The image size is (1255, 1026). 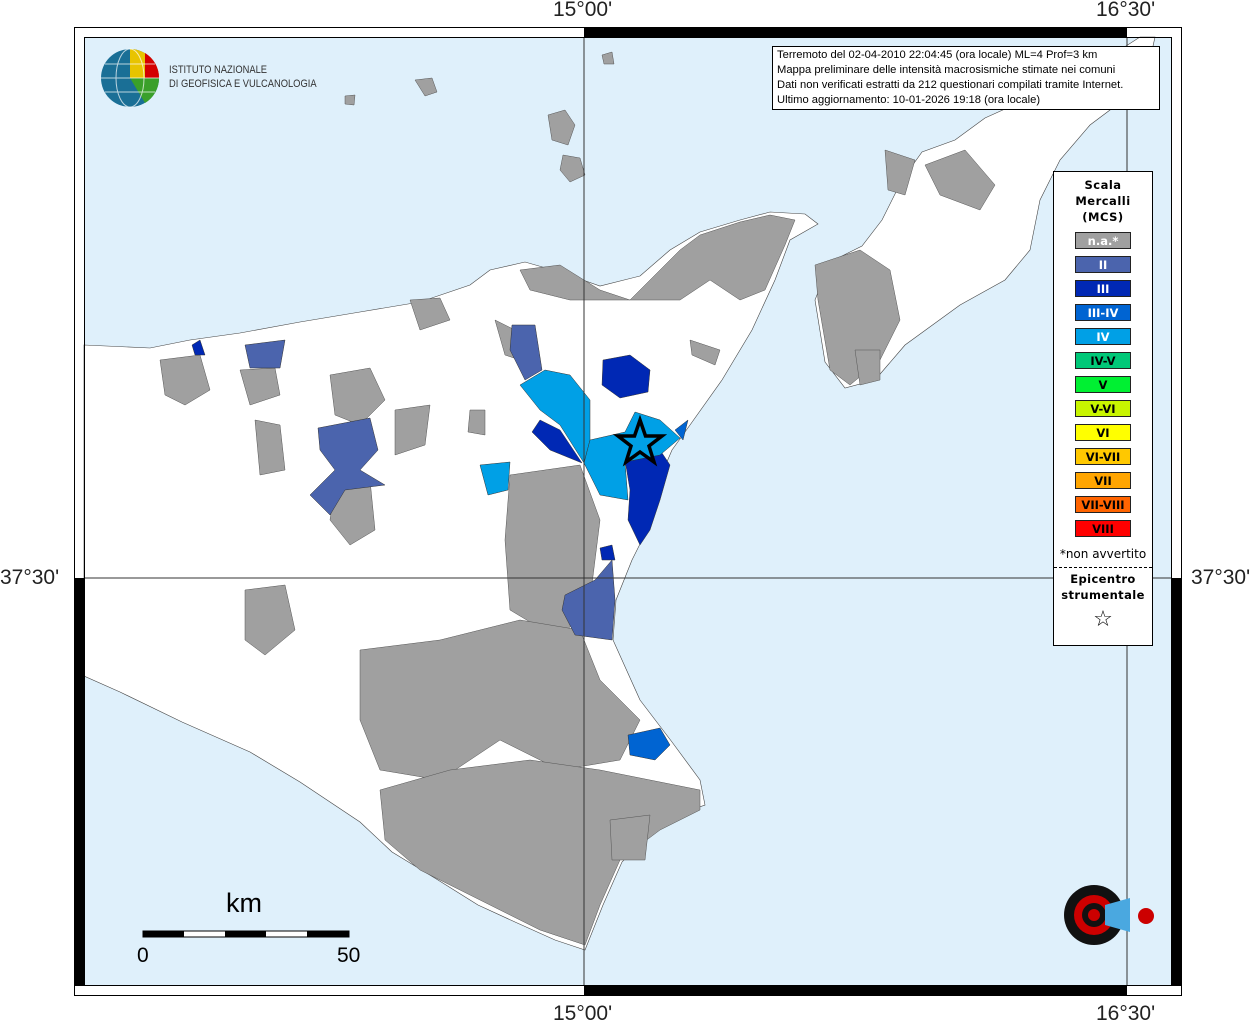 What do you see at coordinates (1103, 264) in the screenshot?
I see `legend-swatch: II` at bounding box center [1103, 264].